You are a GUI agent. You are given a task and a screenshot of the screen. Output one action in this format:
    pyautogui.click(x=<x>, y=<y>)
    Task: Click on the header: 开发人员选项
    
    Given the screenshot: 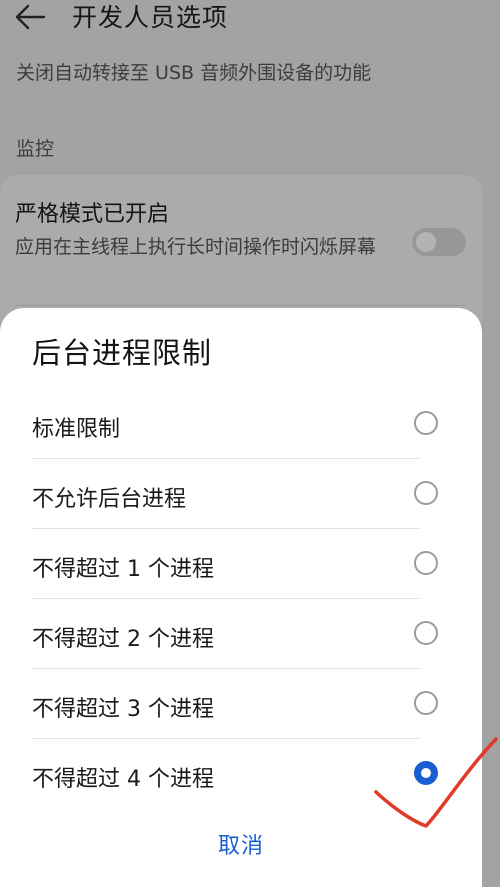 What is the action you would take?
    pyautogui.click(x=250, y=20)
    